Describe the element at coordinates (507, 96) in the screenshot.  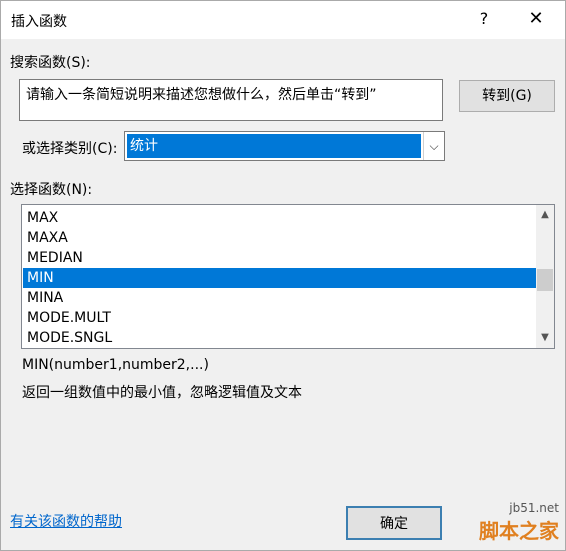
I see `goto-button: 转到(G)` at that location.